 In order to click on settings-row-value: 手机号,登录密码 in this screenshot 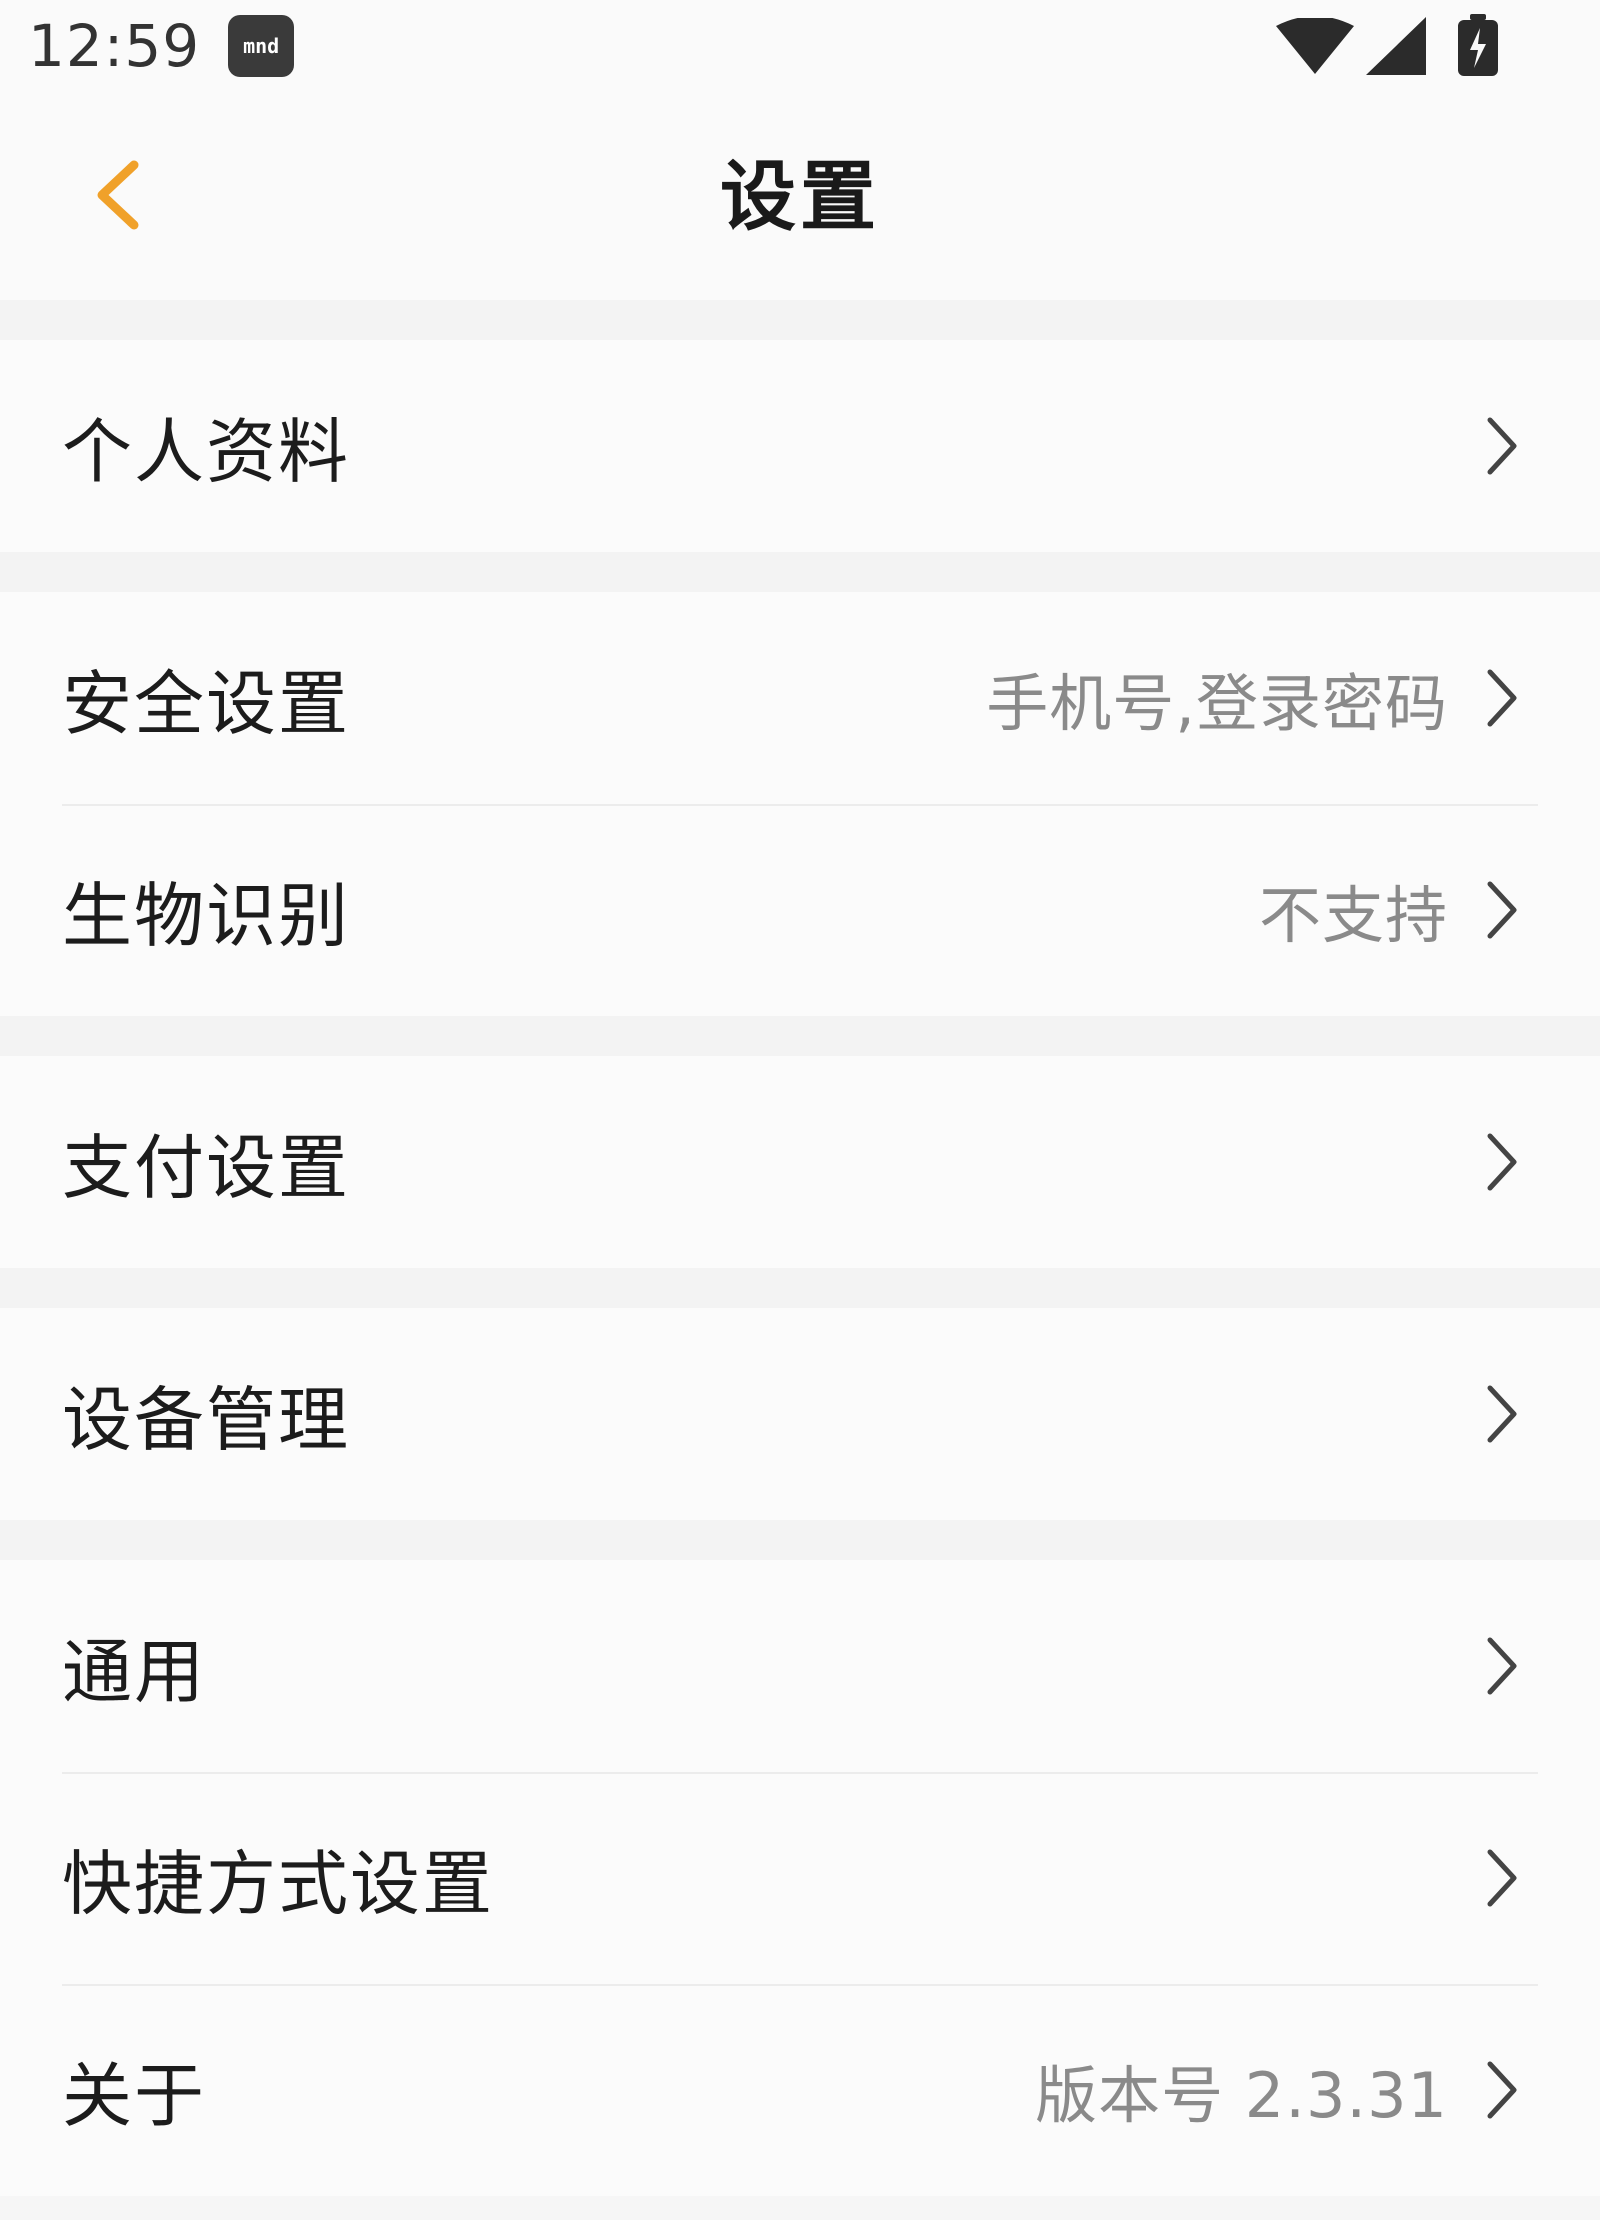, I will do `click(1217, 703)`.